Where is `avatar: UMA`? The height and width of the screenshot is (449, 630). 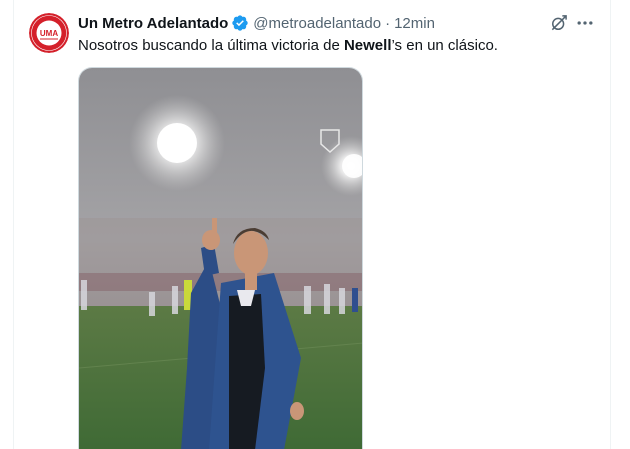
avatar: UMA is located at coordinates (49, 33).